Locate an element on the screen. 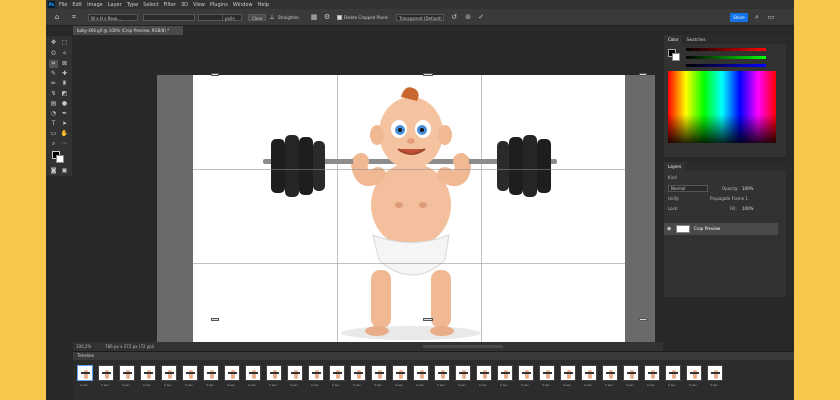  blur-tool-icon: ● is located at coordinates (64, 104).